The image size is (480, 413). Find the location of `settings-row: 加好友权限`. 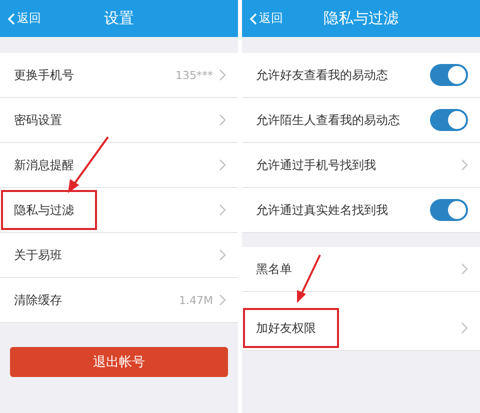

settings-row: 加好友权限 is located at coordinates (361, 328).